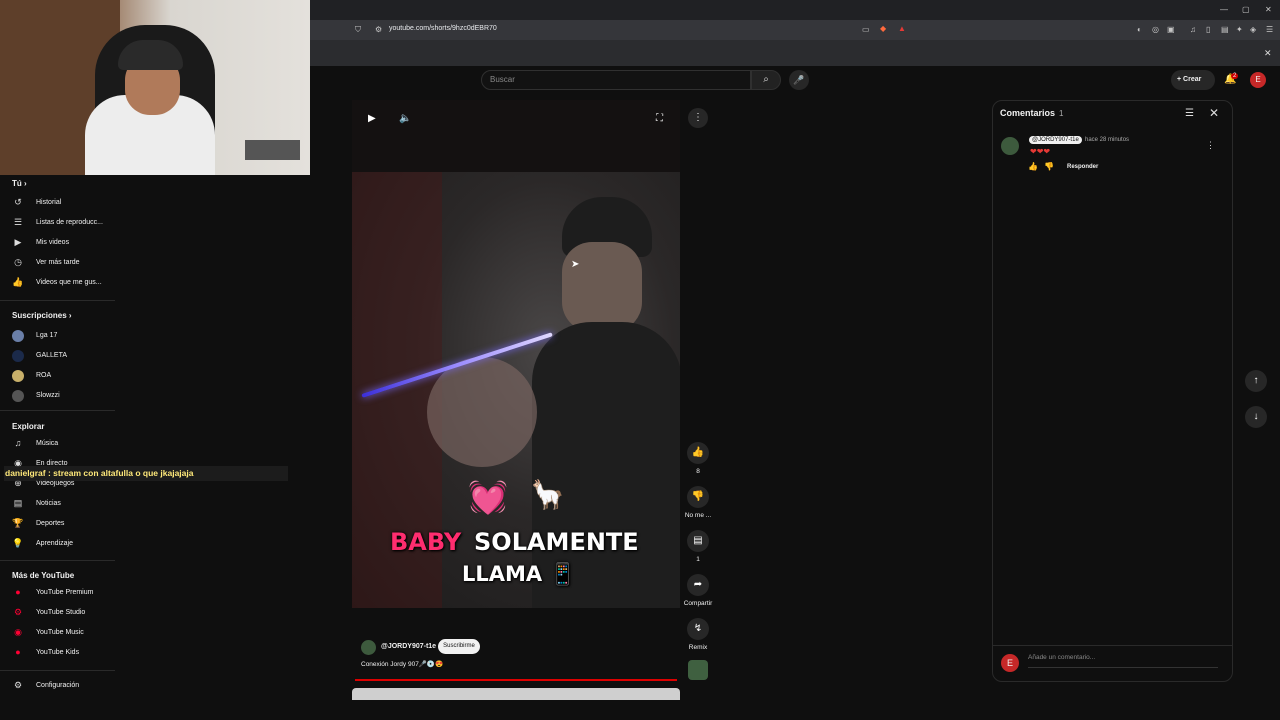 The height and width of the screenshot is (720, 1280). Describe the element at coordinates (1246, 10) in the screenshot. I see `maximize-icon: ▢` at that location.